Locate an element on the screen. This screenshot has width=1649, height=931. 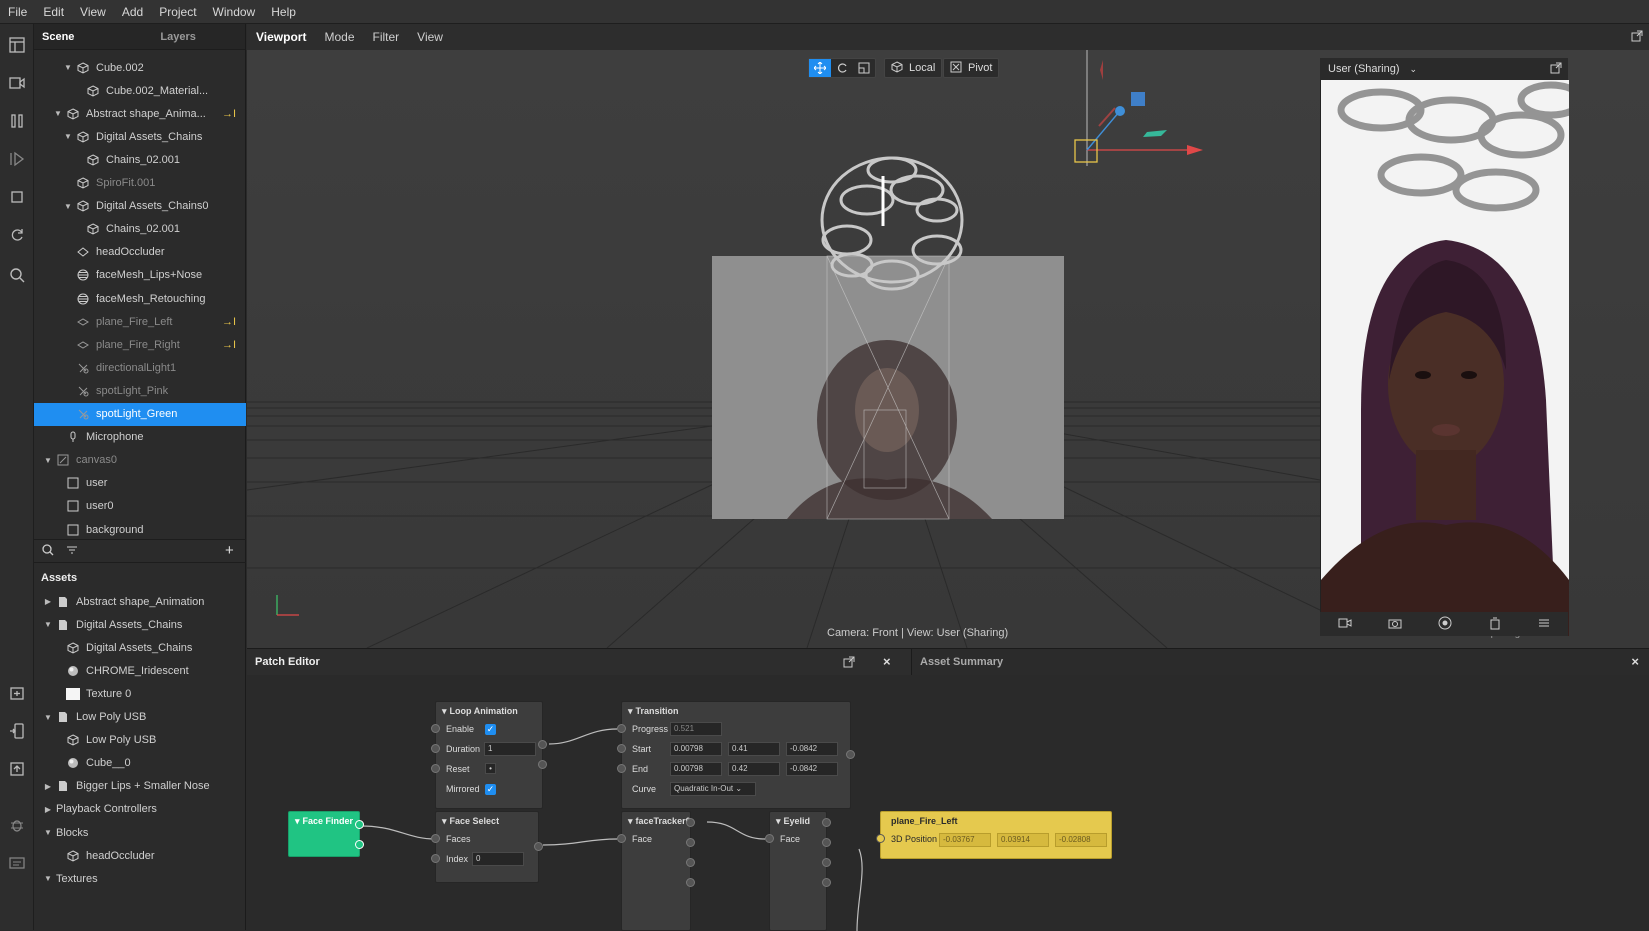
duration-field: 1 is located at coordinates (510, 749).